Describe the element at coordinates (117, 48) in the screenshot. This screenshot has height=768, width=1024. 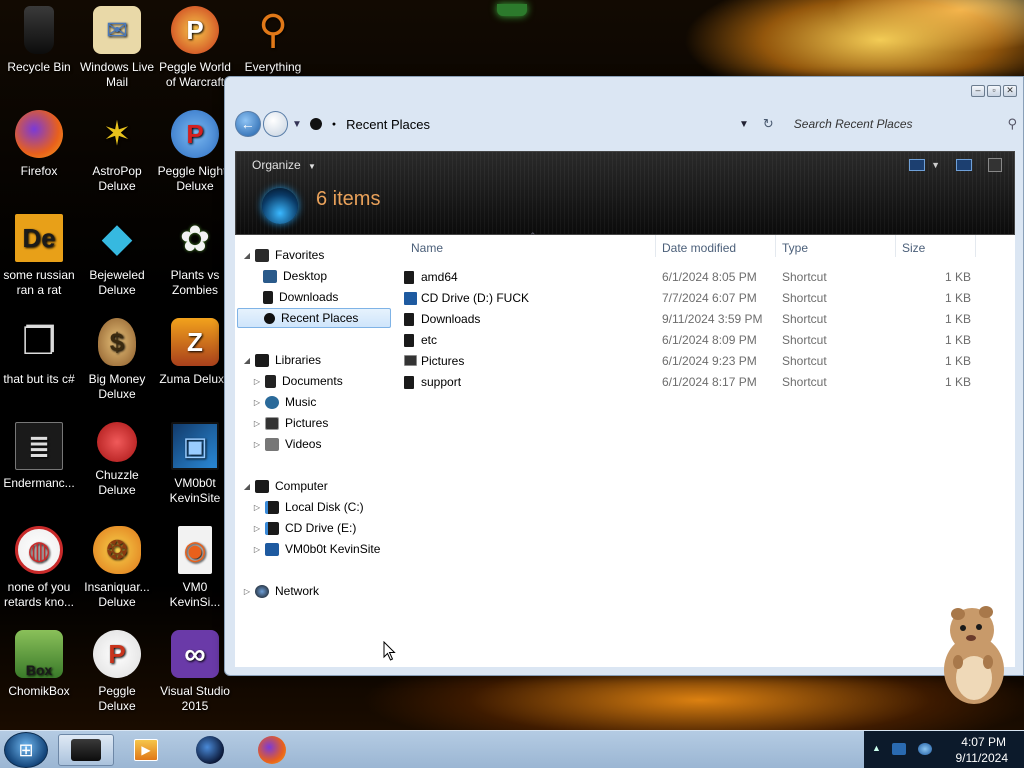
I see `desktop-icon-windows-live-mail: ✉ Windows Live Mail` at that location.